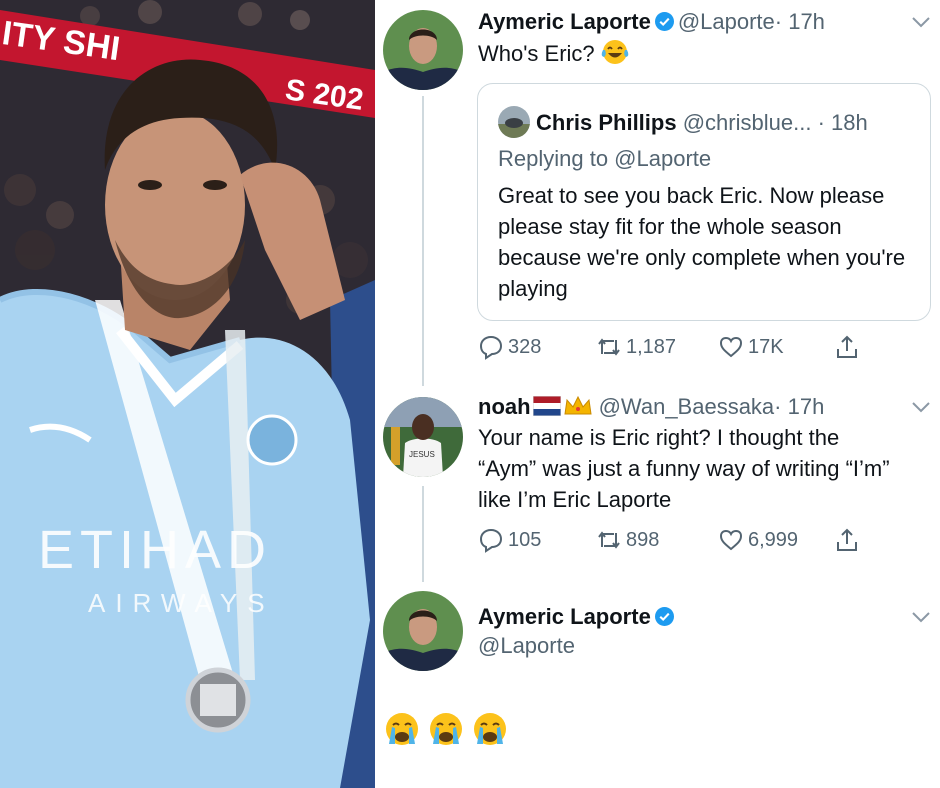 The width and height of the screenshot is (940, 788). I want to click on quoted-tweet-header: Chris Phillips @chrisblue... · 18h, so click(683, 122).